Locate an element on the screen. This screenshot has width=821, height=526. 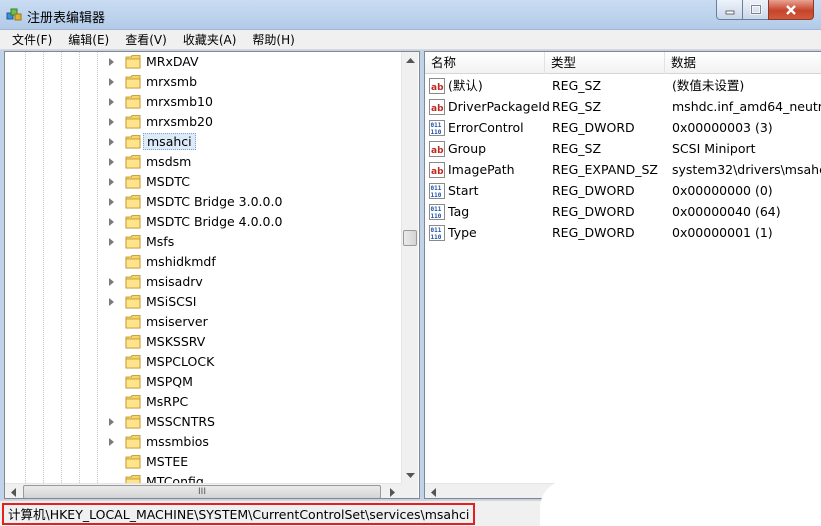
title-bar: 注册表编辑器 is located at coordinates (410, 15).